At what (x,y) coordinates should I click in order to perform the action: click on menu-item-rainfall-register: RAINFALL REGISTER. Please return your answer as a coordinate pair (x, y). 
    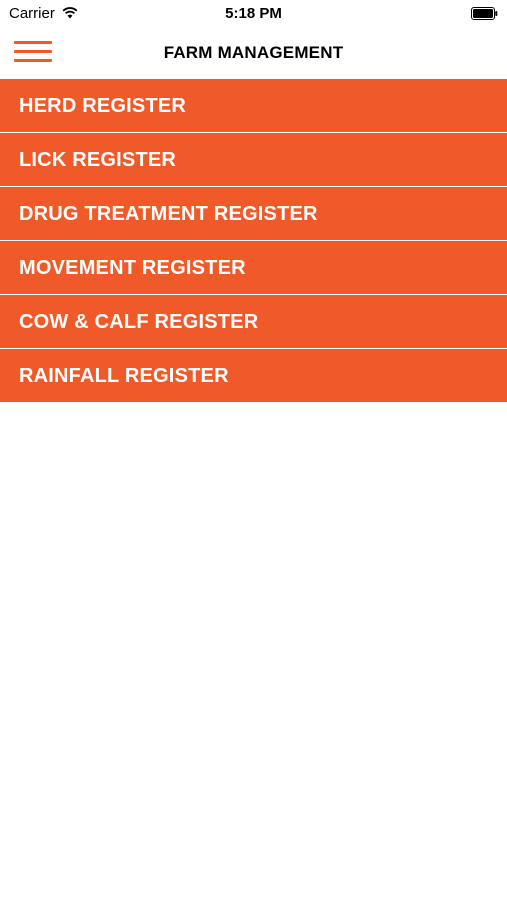
    Looking at the image, I should click on (253, 375).